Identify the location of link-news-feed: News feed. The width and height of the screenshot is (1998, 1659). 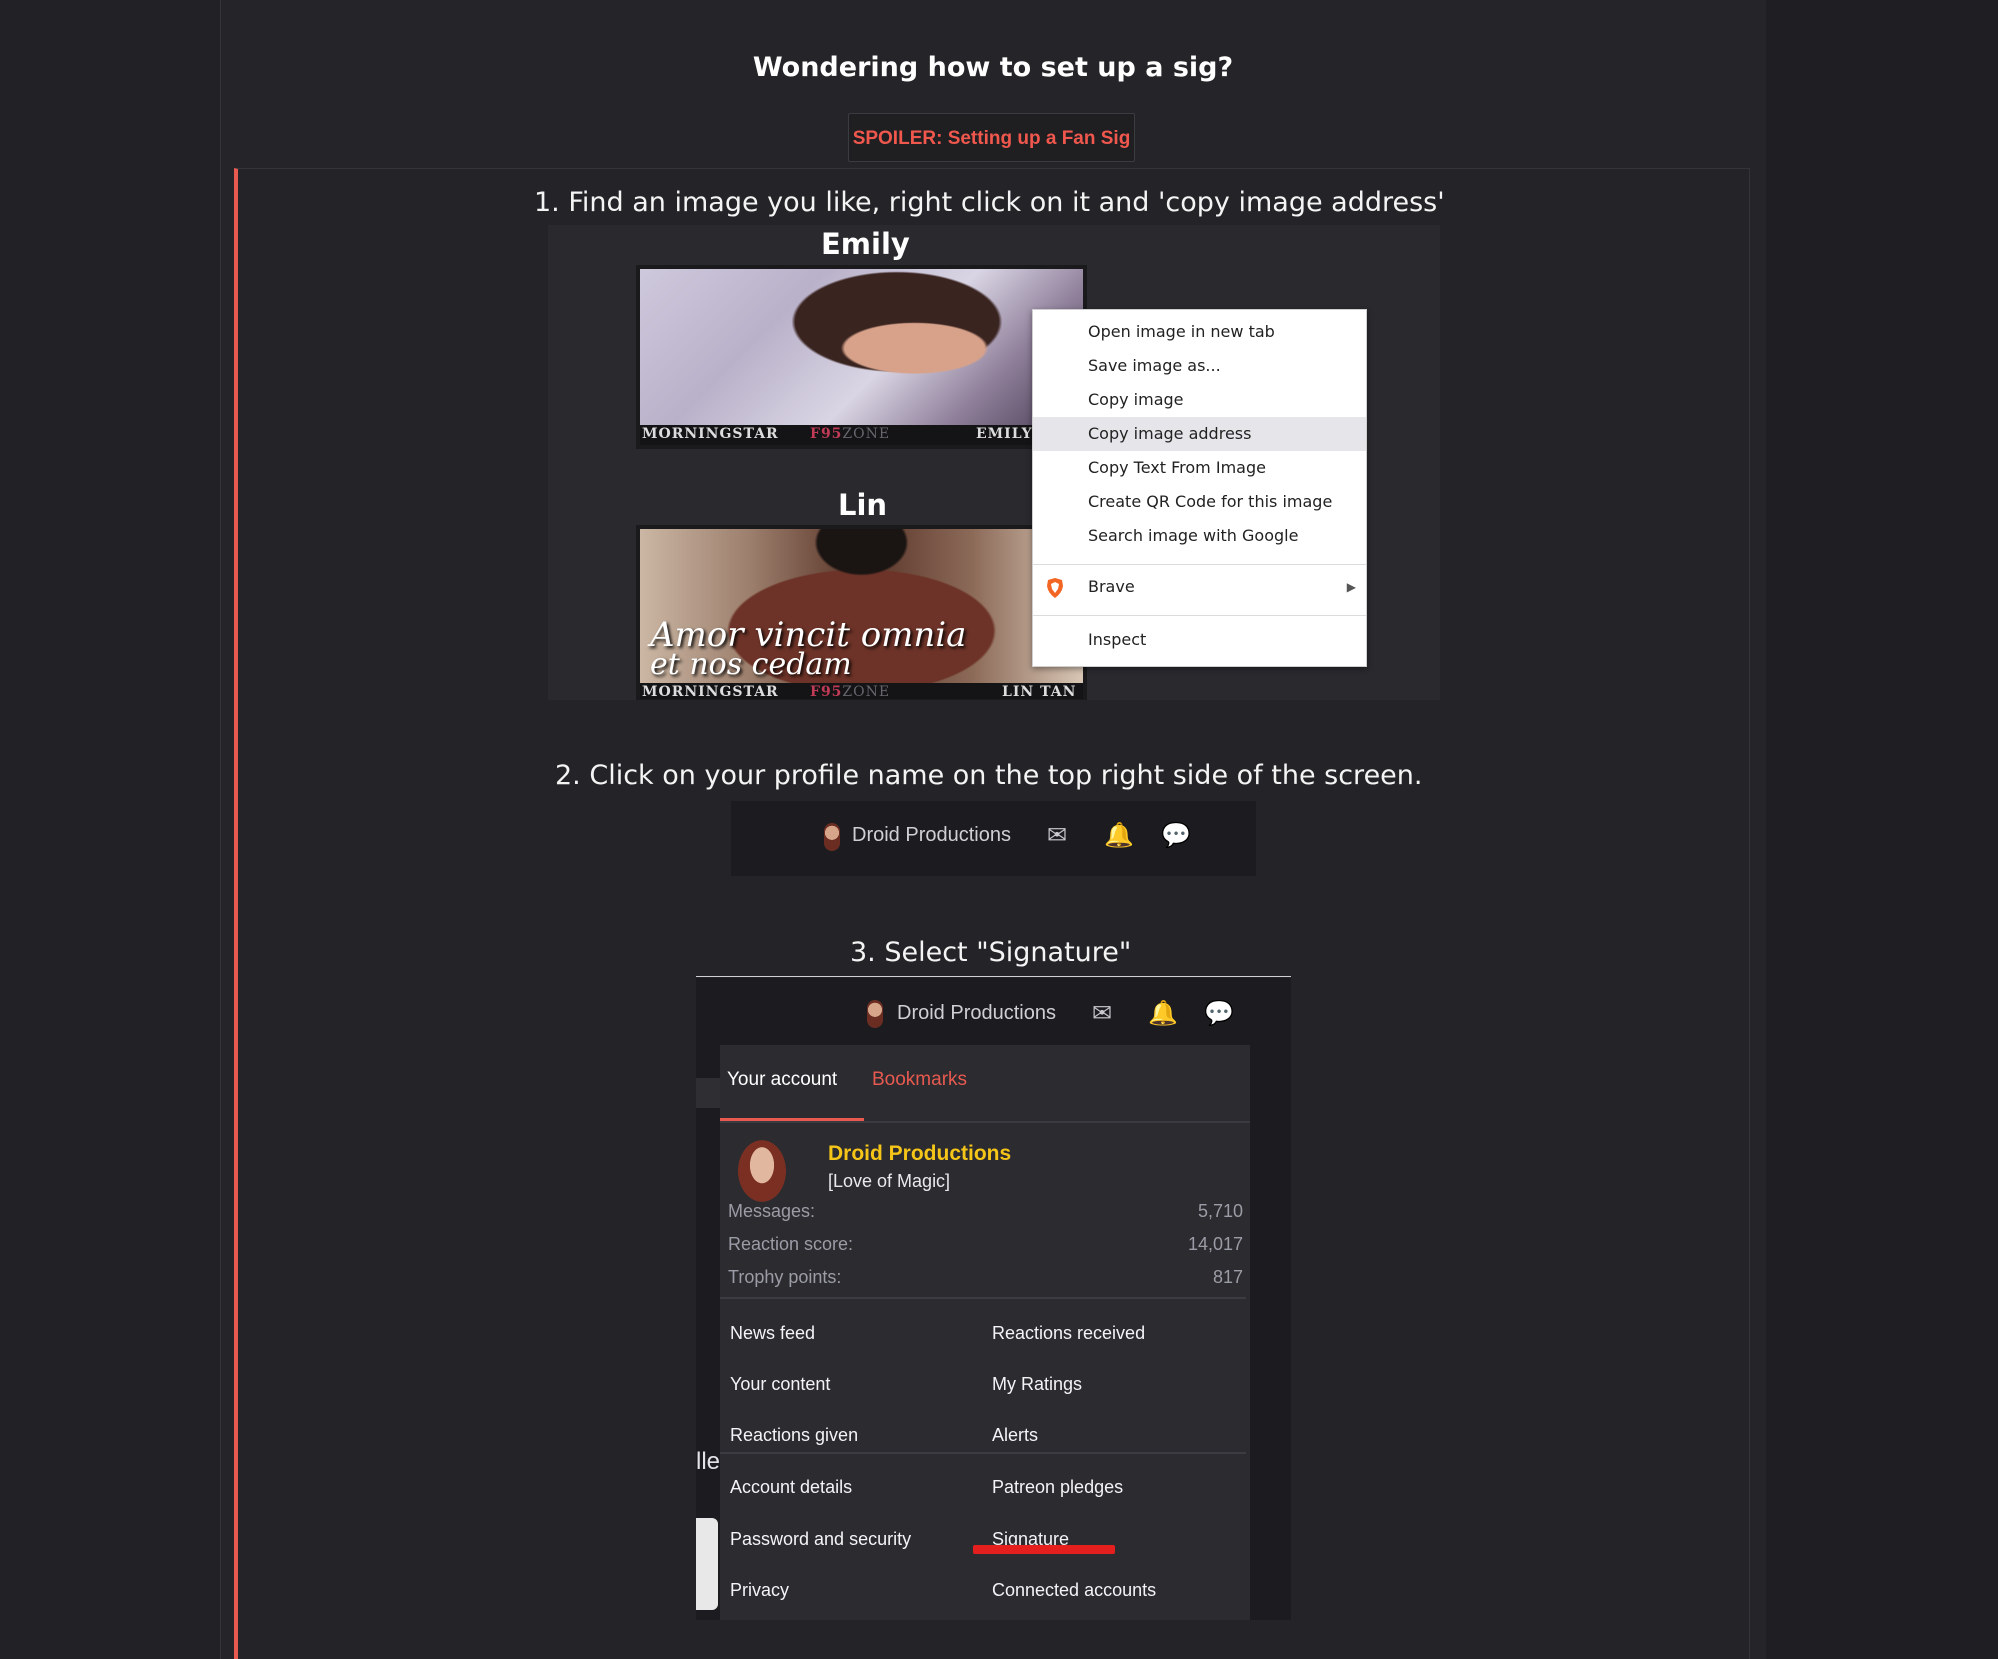
(772, 1333).